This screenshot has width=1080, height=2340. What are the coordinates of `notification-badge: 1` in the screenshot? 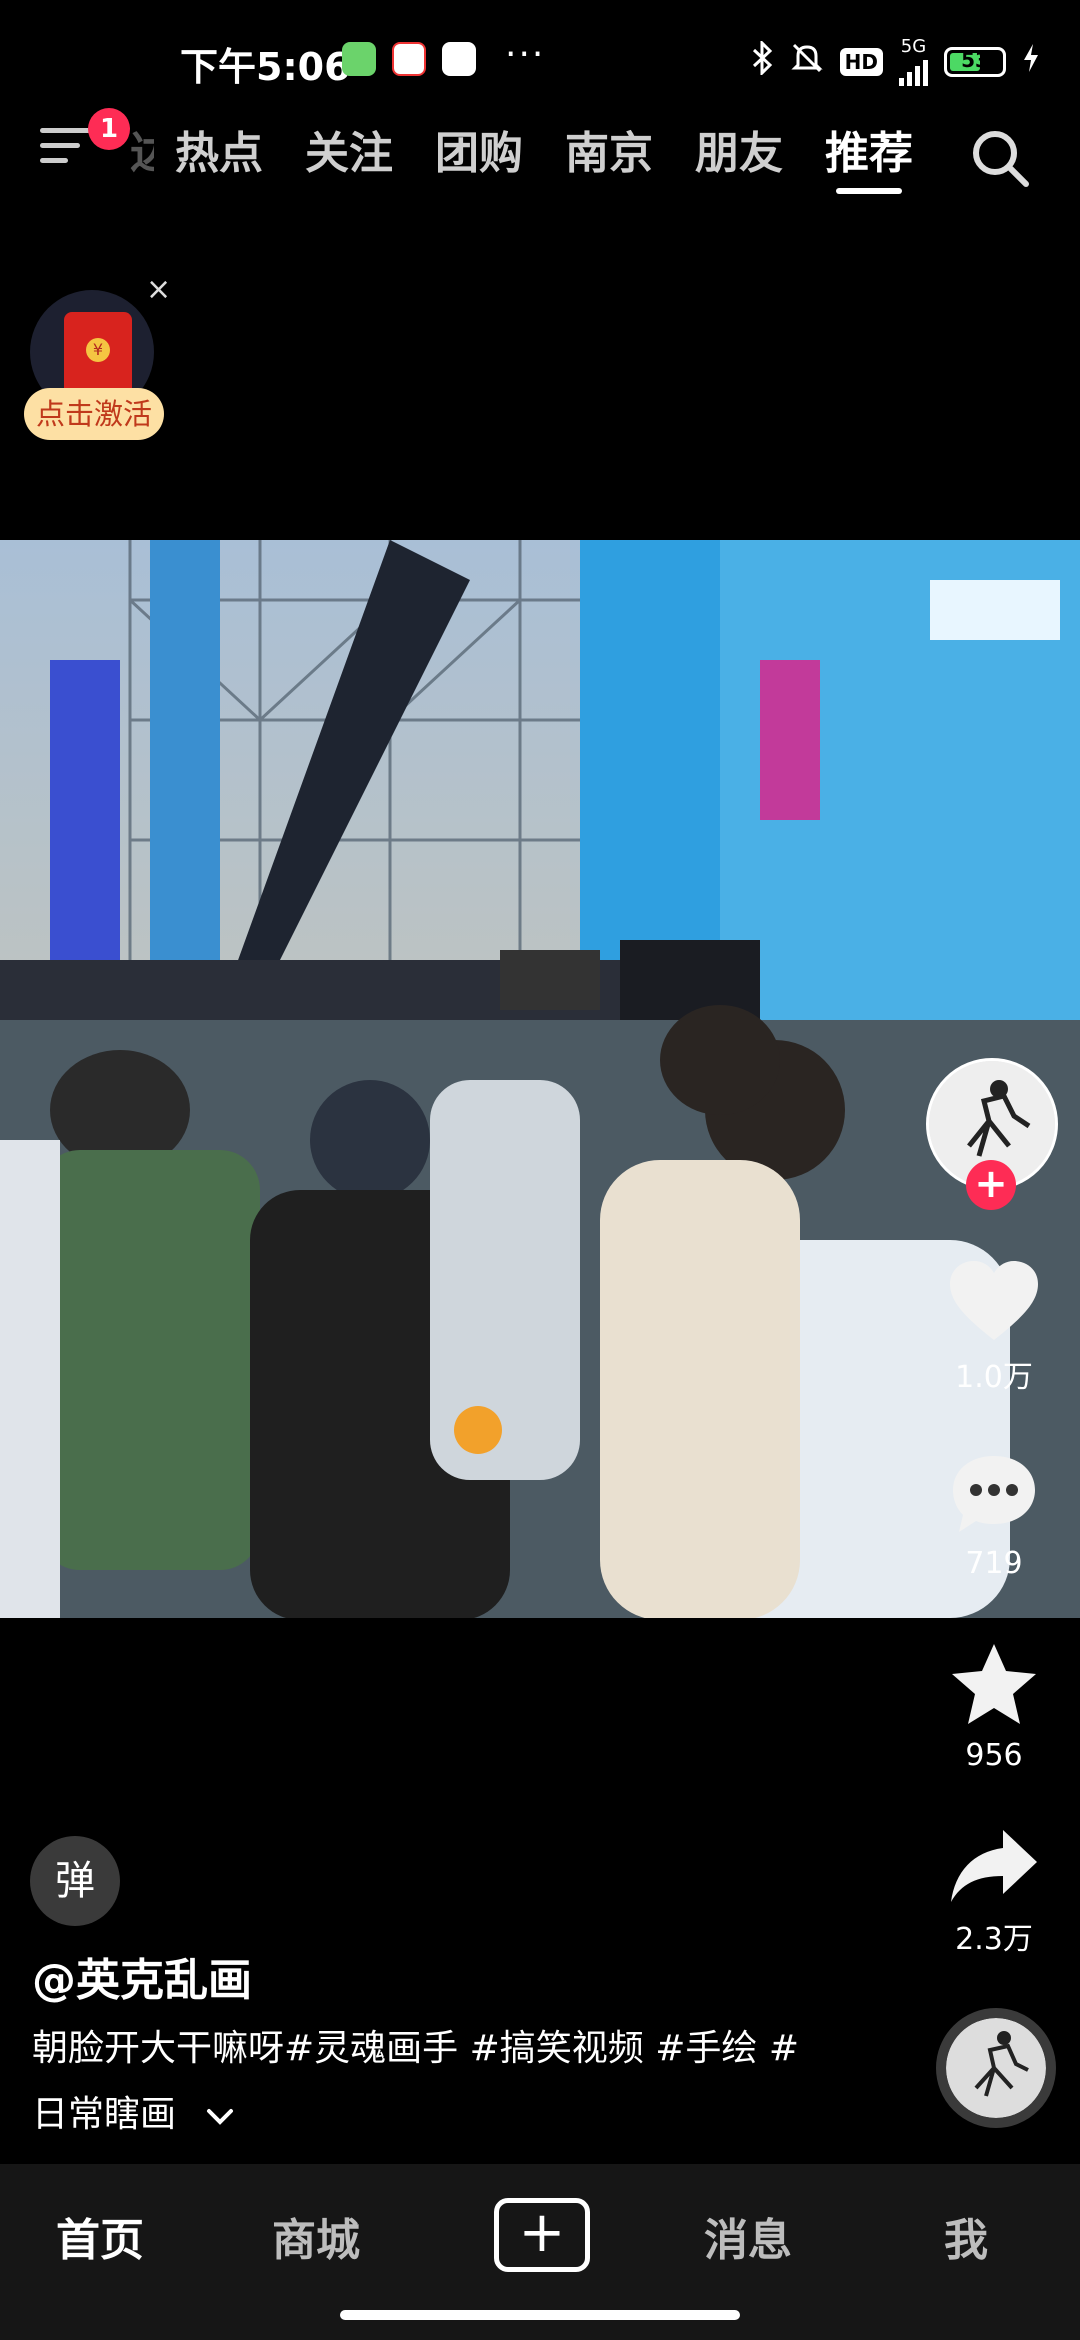 It's located at (109, 129).